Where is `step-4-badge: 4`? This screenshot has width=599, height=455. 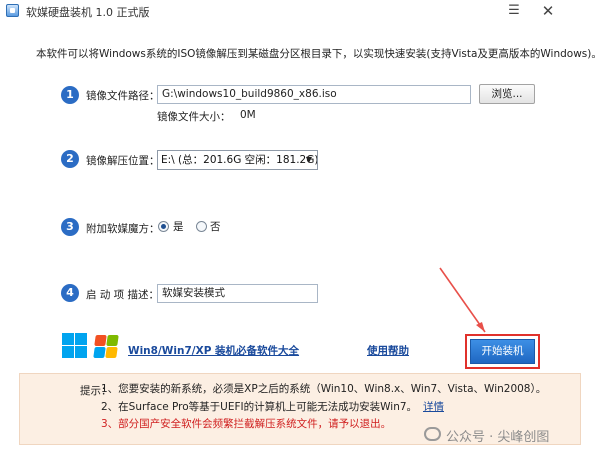 step-4-badge: 4 is located at coordinates (70, 293).